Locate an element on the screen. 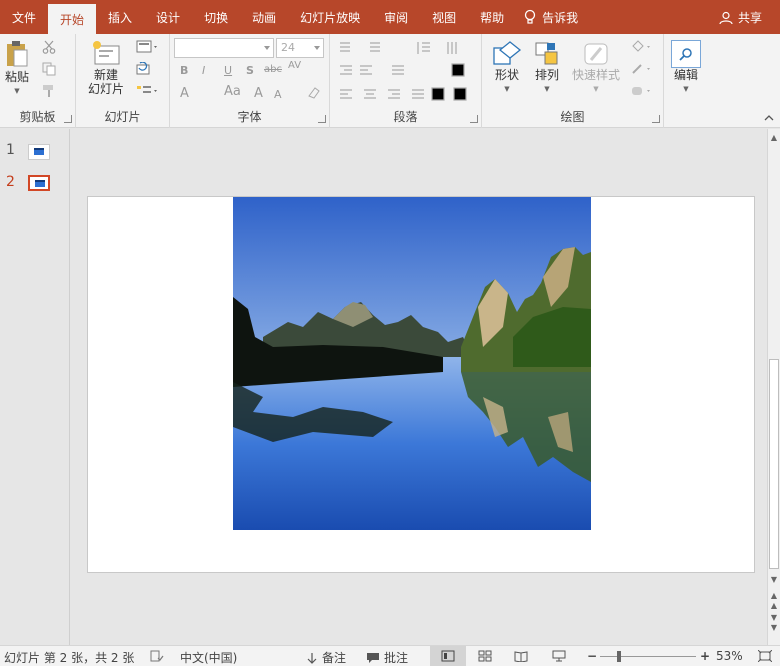 The image size is (780, 666). tab-design: 设计 is located at coordinates (168, 17).